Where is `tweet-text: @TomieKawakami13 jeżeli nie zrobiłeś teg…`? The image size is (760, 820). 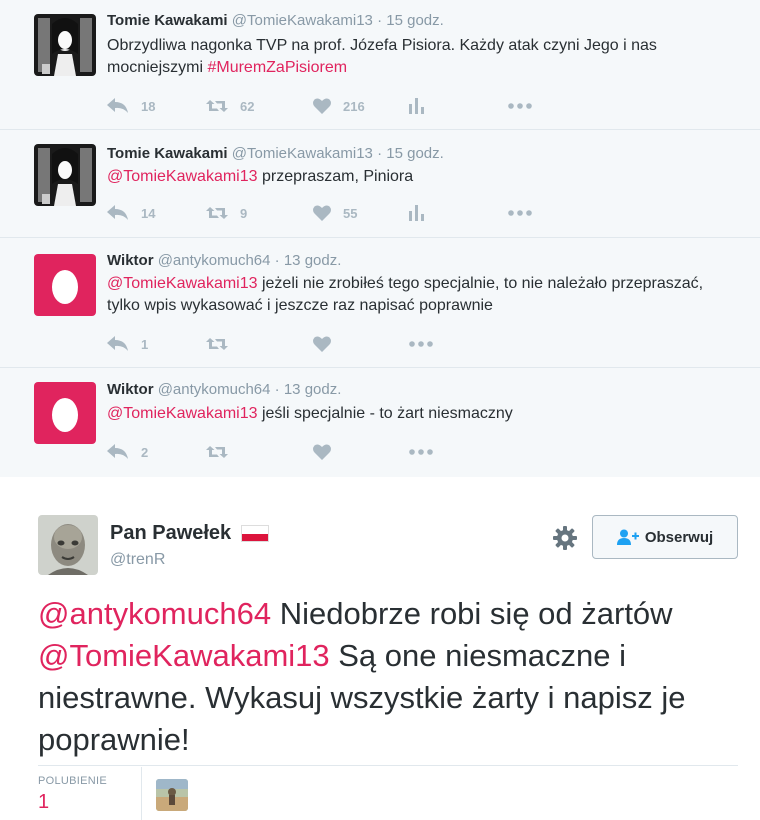 tweet-text: @TomieKawakami13 jeżeli nie zrobiłeś teg… is located at coordinates (417, 295).